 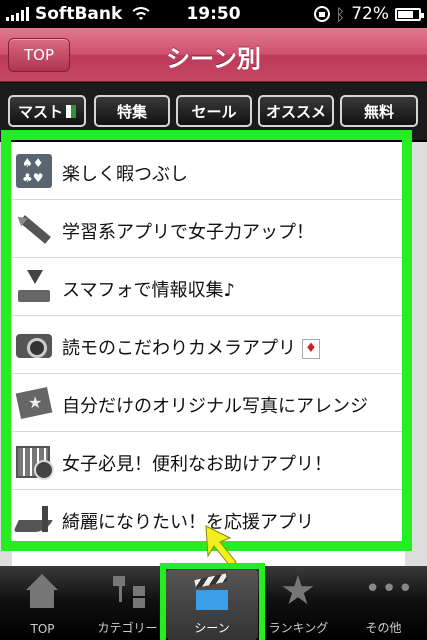 What do you see at coordinates (179, 348) in the screenshot?
I see `list-item-label: 読モのこだわりカメラアプリ` at bounding box center [179, 348].